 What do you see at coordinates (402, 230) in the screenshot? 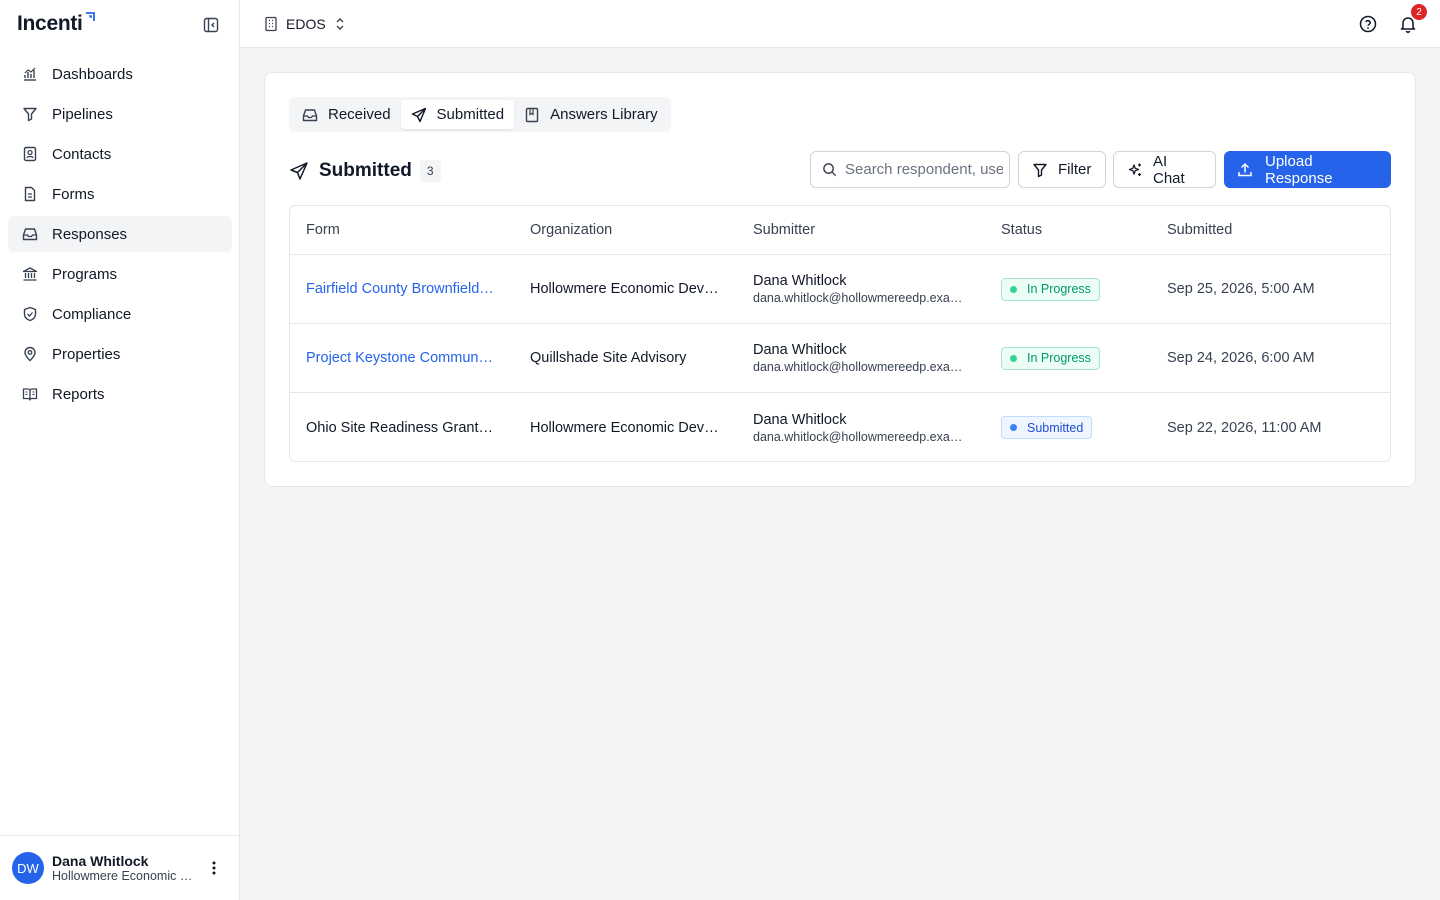
I see `column-header-form: Form` at bounding box center [402, 230].